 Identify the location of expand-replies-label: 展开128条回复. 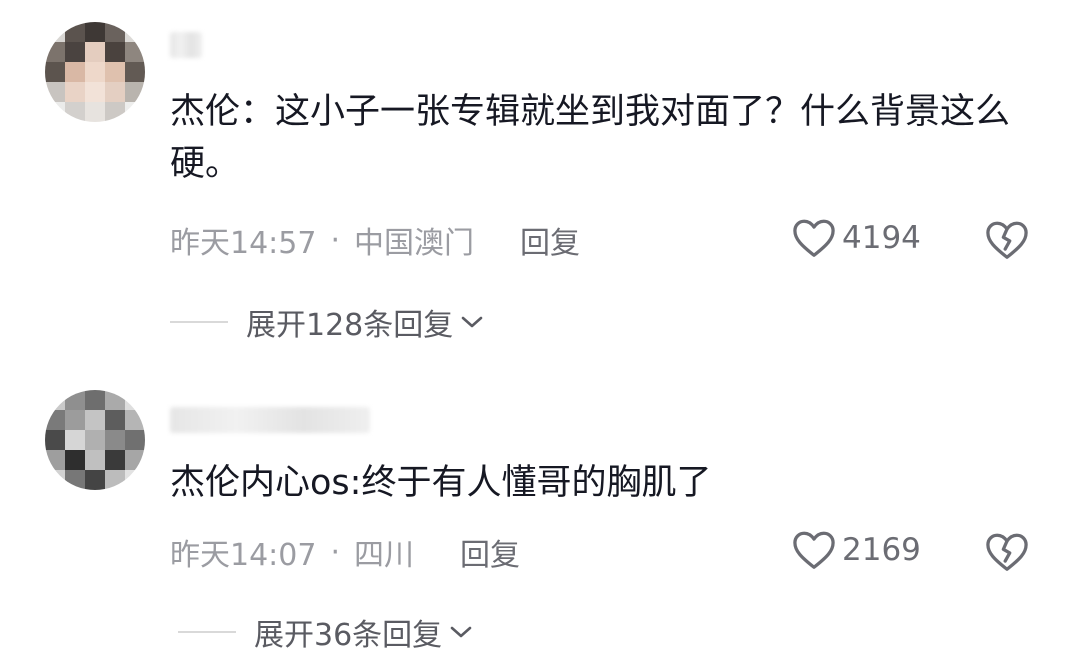
(350, 325).